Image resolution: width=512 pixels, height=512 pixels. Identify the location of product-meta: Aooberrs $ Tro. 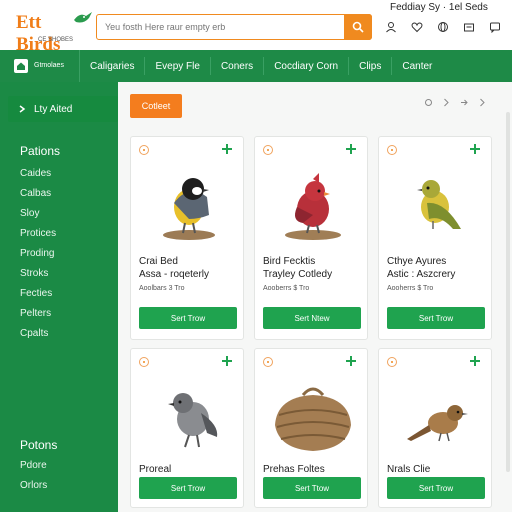
(286, 288).